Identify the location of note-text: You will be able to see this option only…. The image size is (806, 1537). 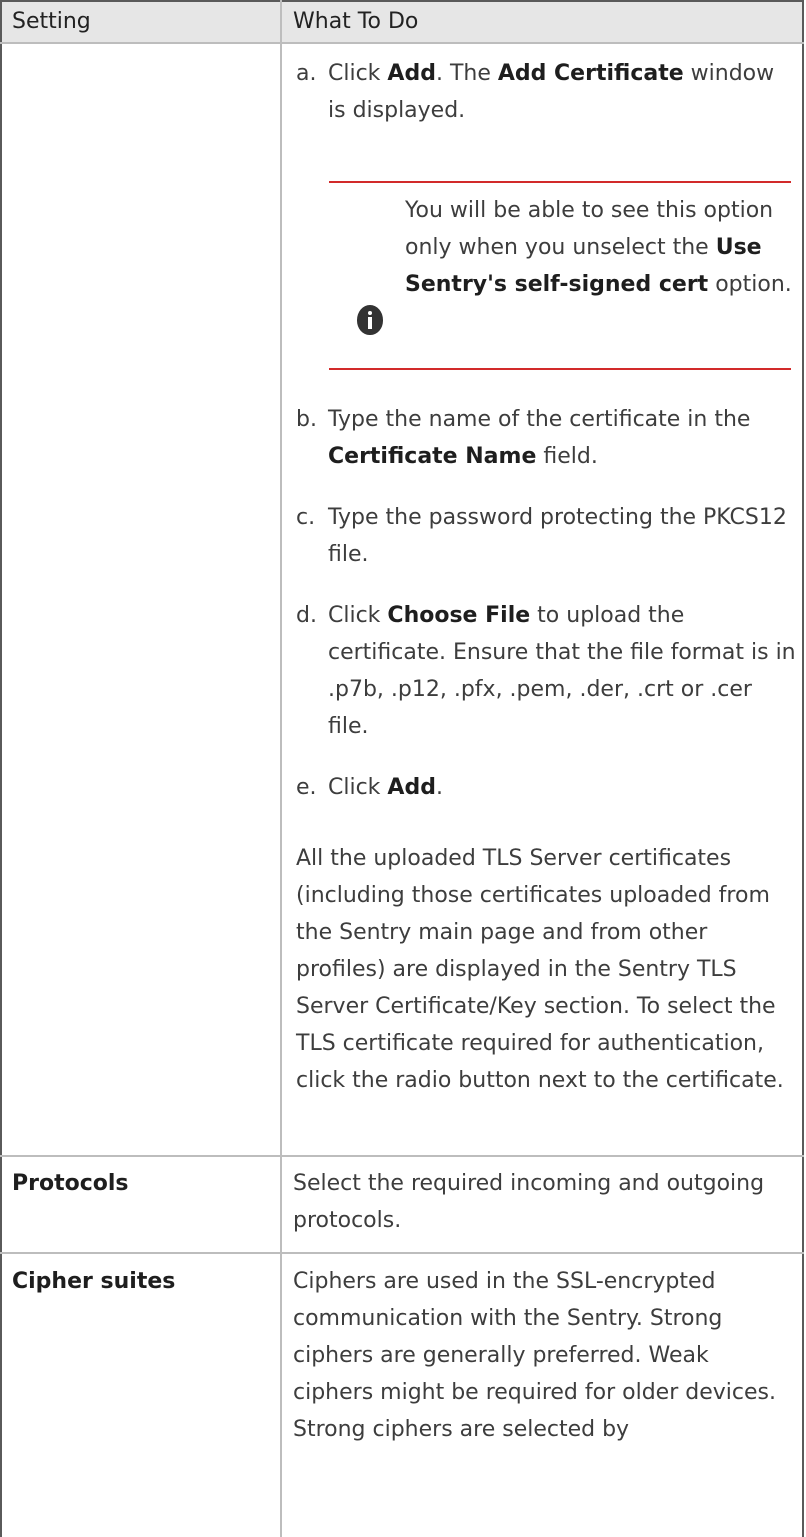
(598, 247).